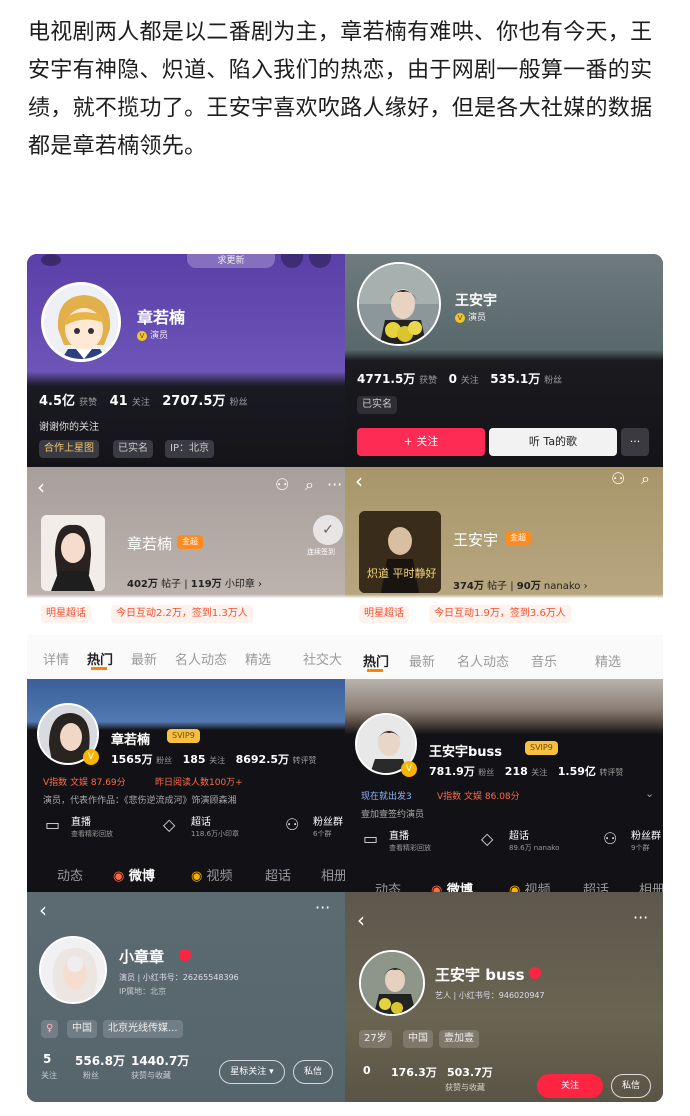  I want to click on stats-row: 1565万 粉丝 185 关注 8692.5万 转评赞, so click(214, 759).